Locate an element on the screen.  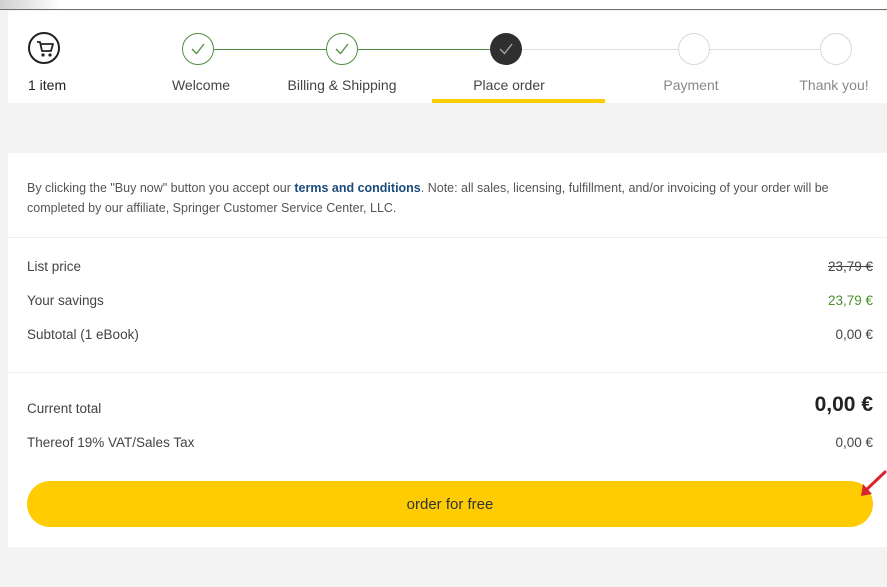
savings-label: Your savings is located at coordinates (65, 300).